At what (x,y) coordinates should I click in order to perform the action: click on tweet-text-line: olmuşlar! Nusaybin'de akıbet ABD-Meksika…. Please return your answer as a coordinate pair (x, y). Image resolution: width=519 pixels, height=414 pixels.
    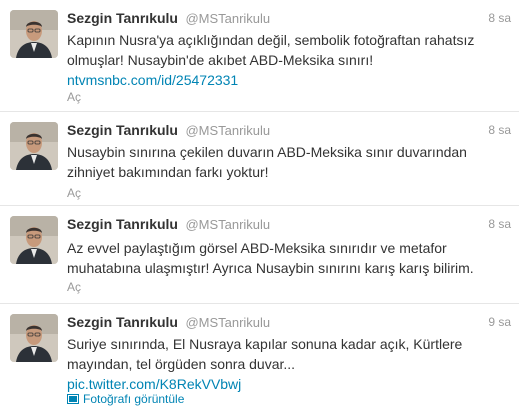
    Looking at the image, I should click on (220, 60).